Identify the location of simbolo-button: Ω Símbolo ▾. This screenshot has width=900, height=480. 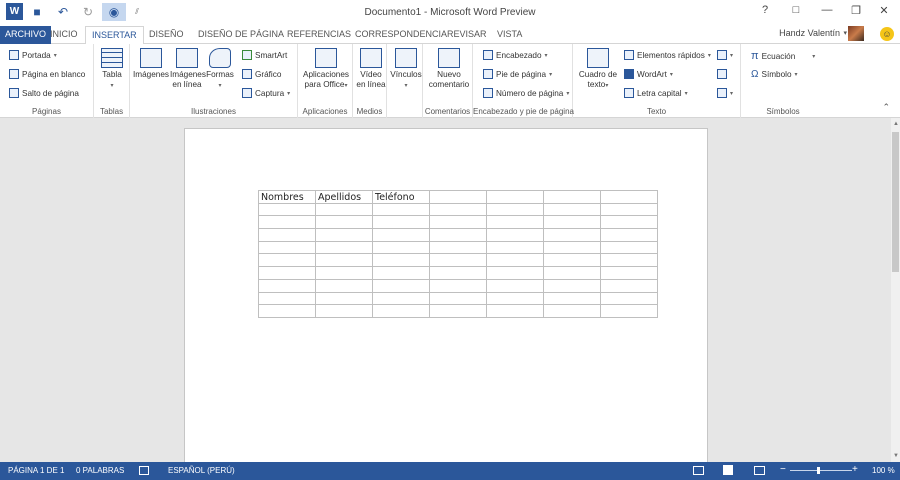
(774, 74).